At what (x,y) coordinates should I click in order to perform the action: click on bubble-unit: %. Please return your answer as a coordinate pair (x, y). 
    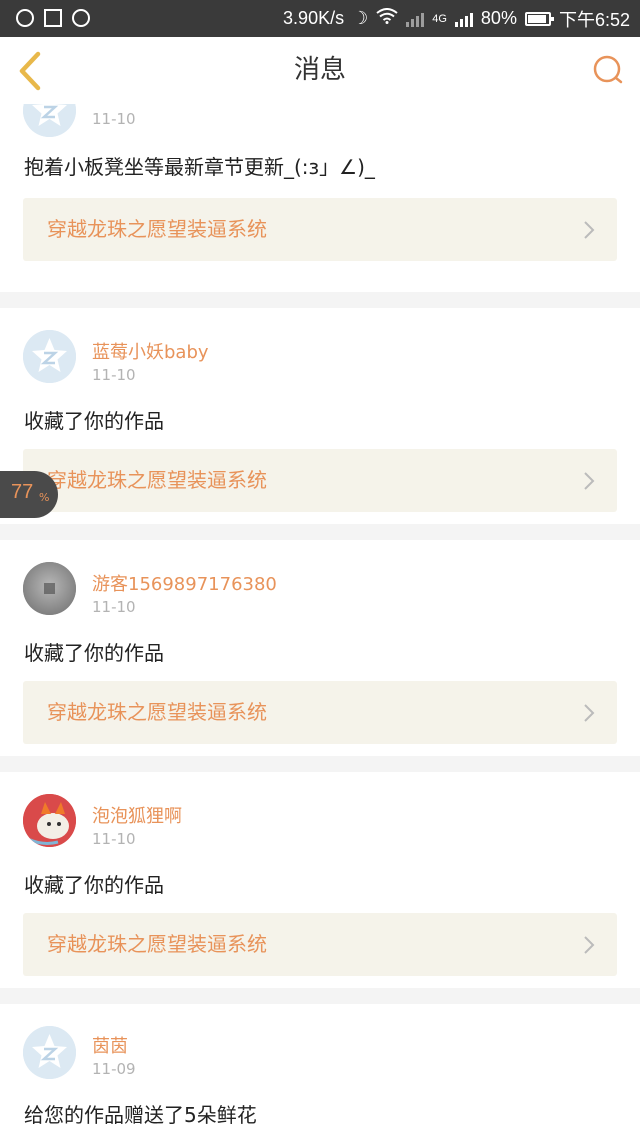
    Looking at the image, I should click on (44, 497).